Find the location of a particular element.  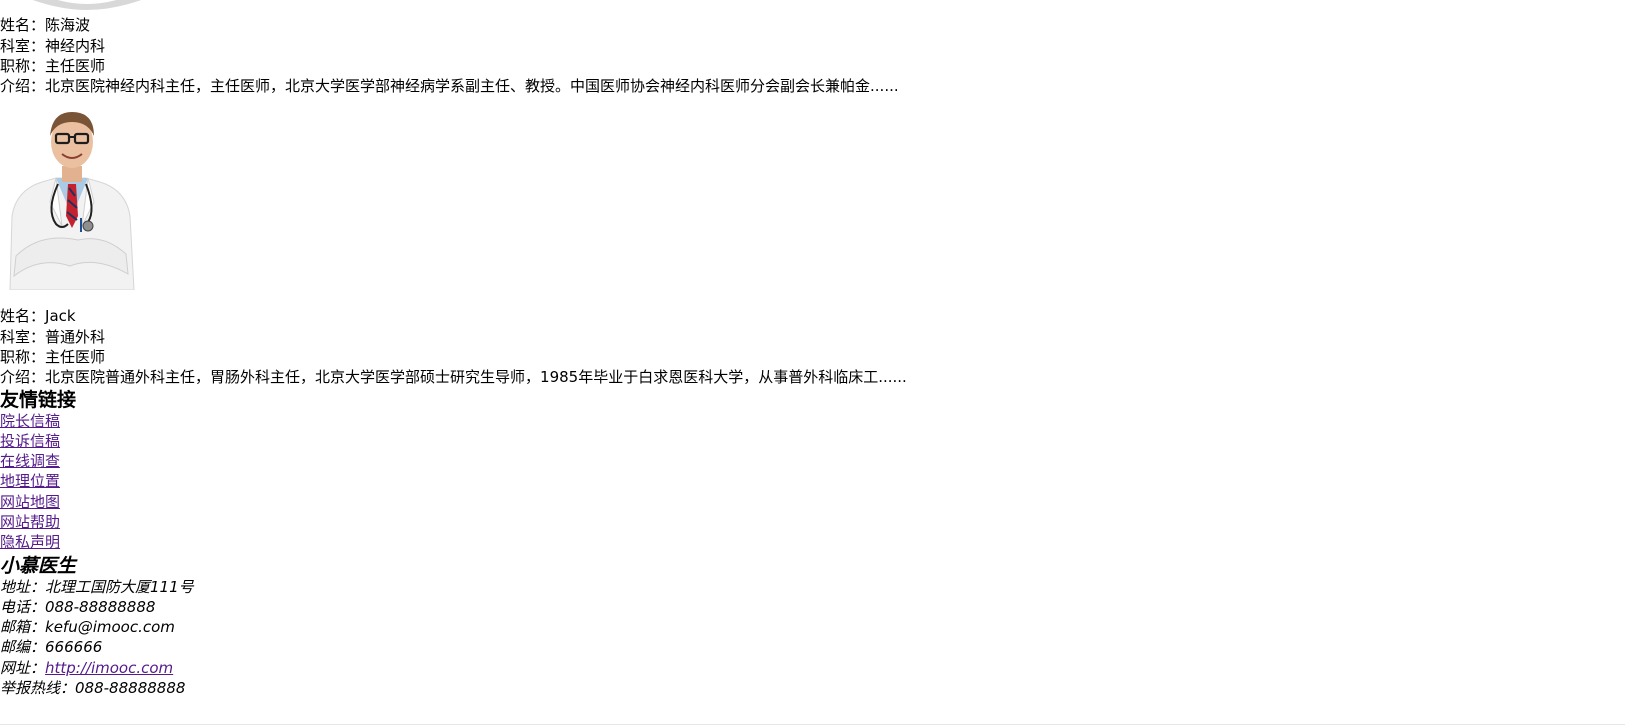

footer-address: 地址：北理工国防大厦111号 is located at coordinates (97, 587).